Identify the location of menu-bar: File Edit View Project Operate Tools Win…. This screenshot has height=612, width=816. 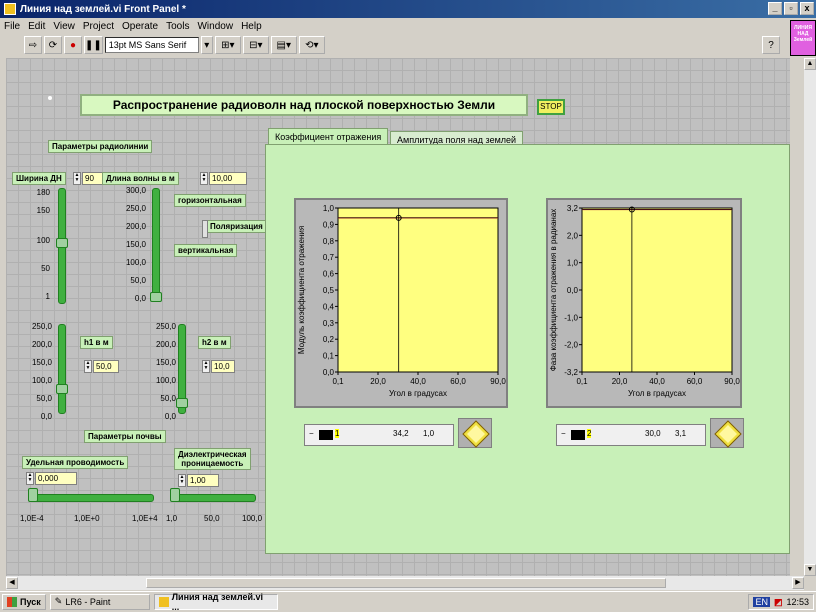
(395, 26).